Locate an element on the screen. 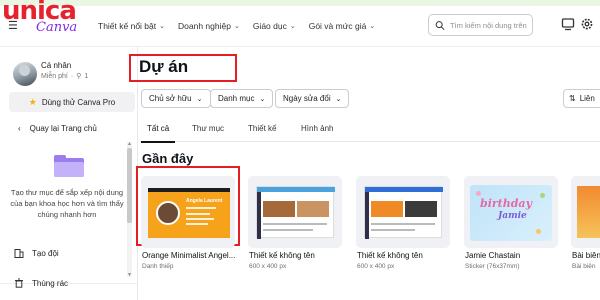 The width and height of the screenshot is (600, 300). bc-name-text: Angela Laurent is located at coordinates (204, 201).